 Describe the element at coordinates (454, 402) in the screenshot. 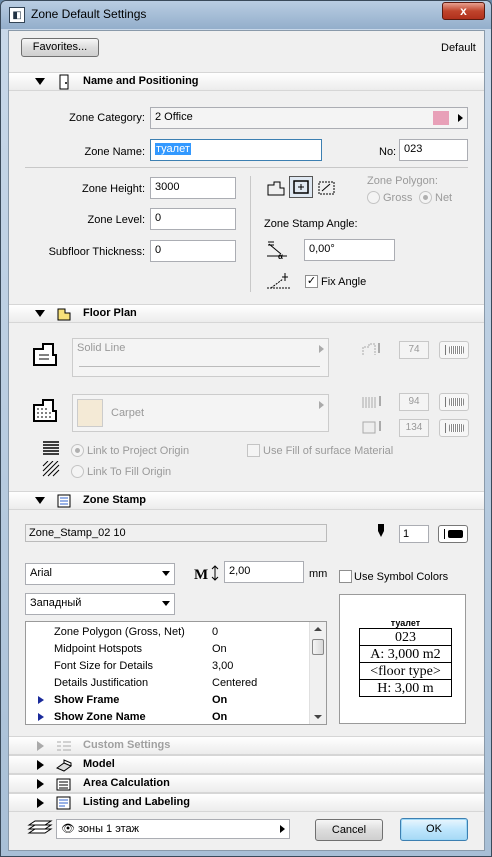

I see `fill-pen-color-button` at that location.